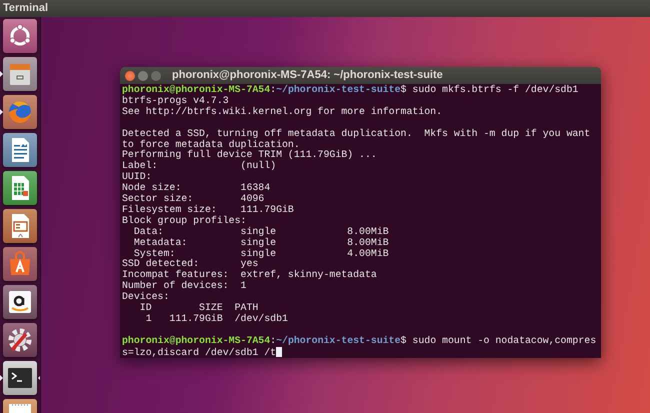  I want to click on command-text: sudo mount -o nodatacow,compres, so click(503, 340).